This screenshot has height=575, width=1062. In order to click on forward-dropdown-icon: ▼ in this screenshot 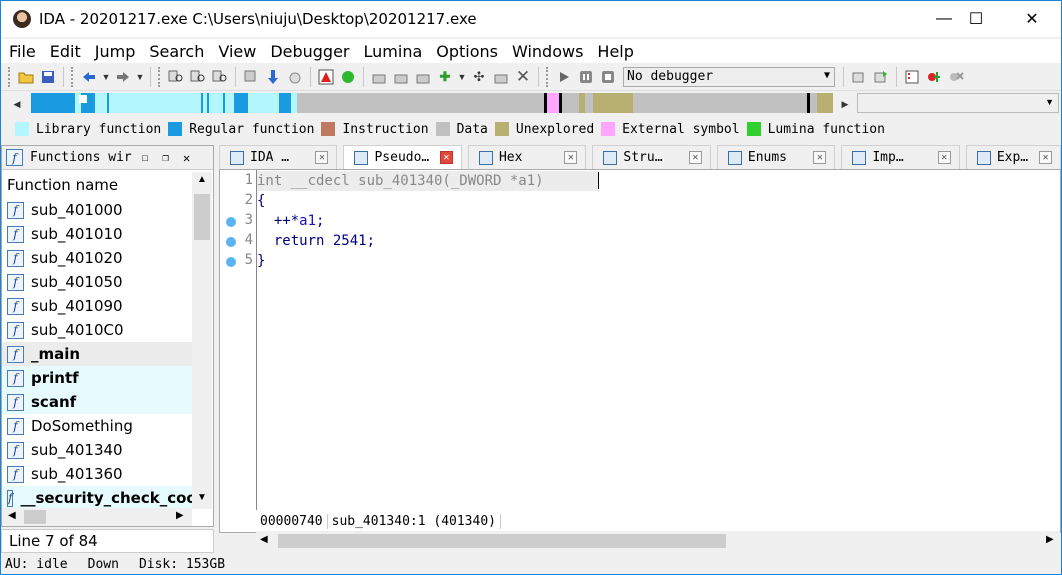, I will do `click(140, 77)`.